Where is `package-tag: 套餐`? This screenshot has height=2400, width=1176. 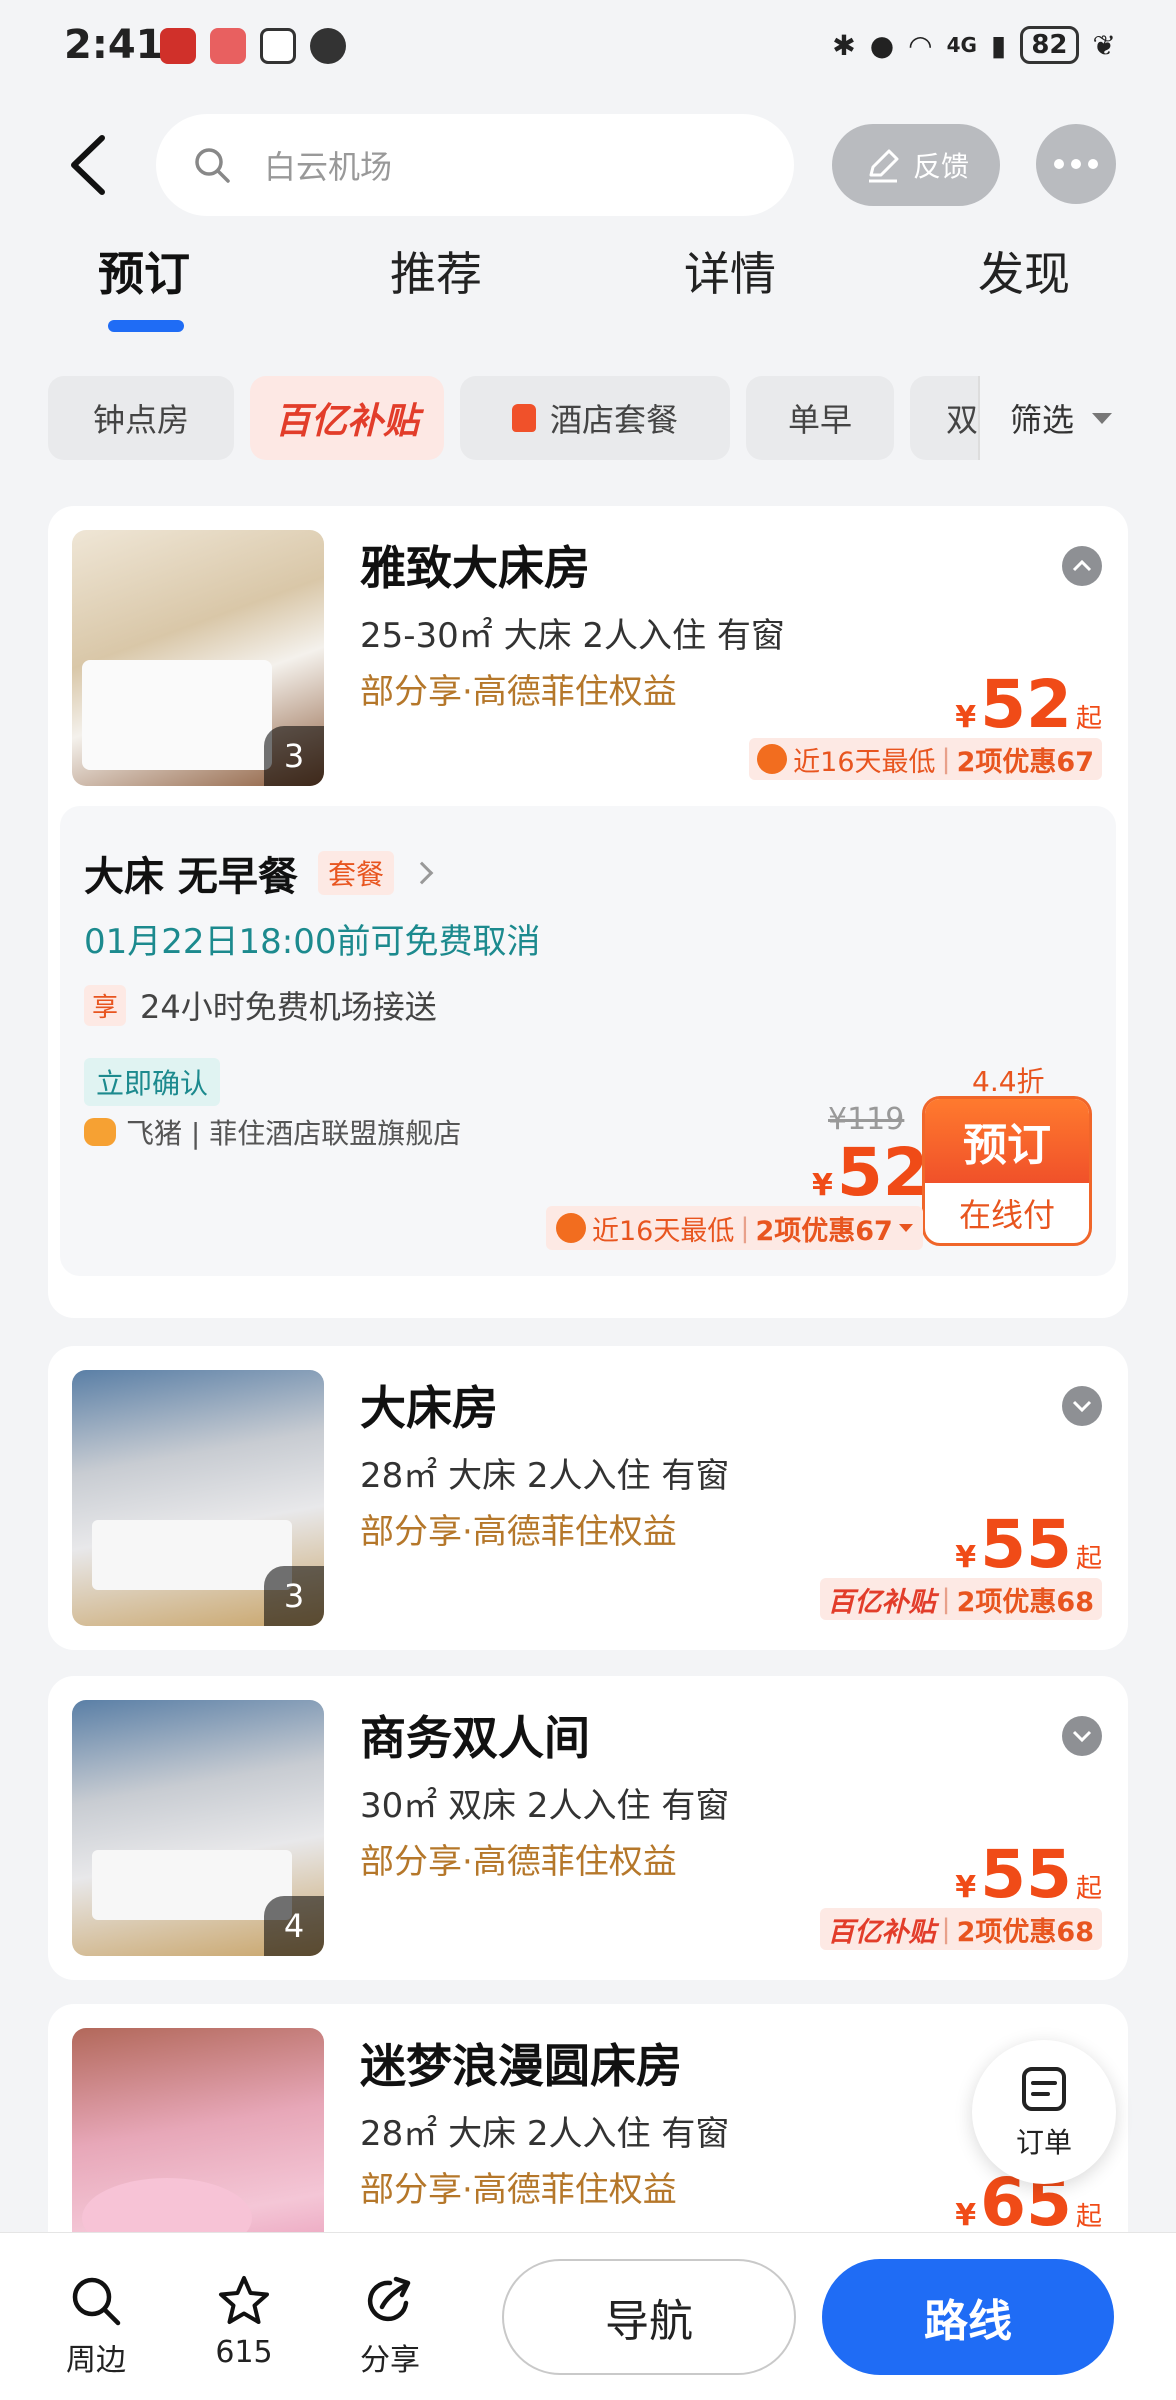
package-tag: 套餐 is located at coordinates (355, 873).